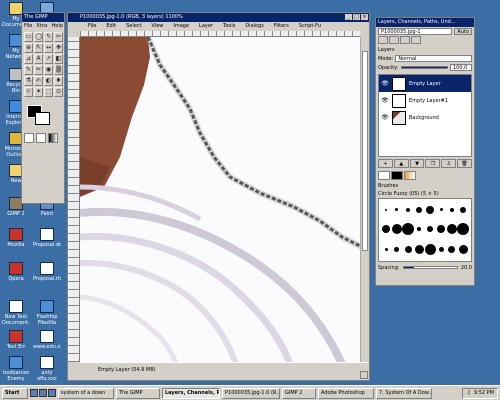  What do you see at coordinates (43, 17) in the screenshot?
I see `toolbox-title: The GIMP` at bounding box center [43, 17].